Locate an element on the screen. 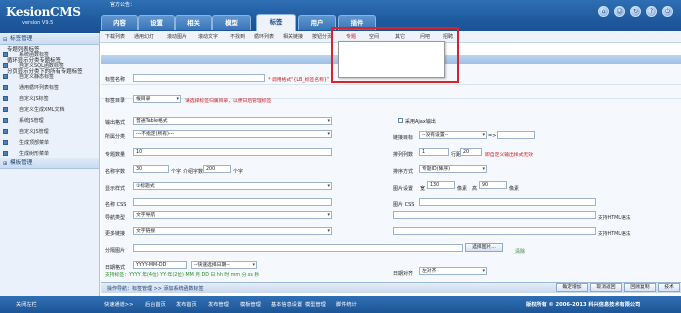 The image size is (681, 313). dir-select: 根目录 is located at coordinates (157, 99).